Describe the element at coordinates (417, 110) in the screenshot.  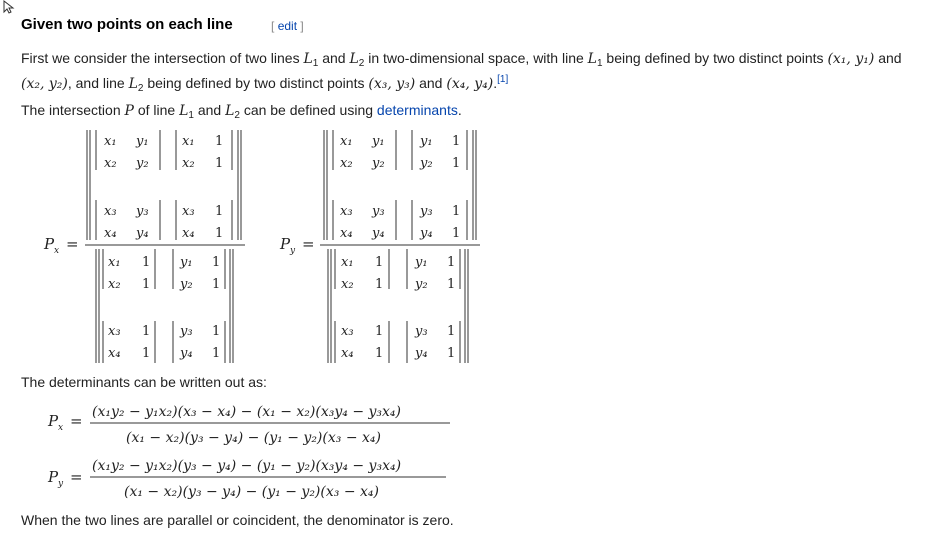
I see `determinants-link: determinants` at that location.